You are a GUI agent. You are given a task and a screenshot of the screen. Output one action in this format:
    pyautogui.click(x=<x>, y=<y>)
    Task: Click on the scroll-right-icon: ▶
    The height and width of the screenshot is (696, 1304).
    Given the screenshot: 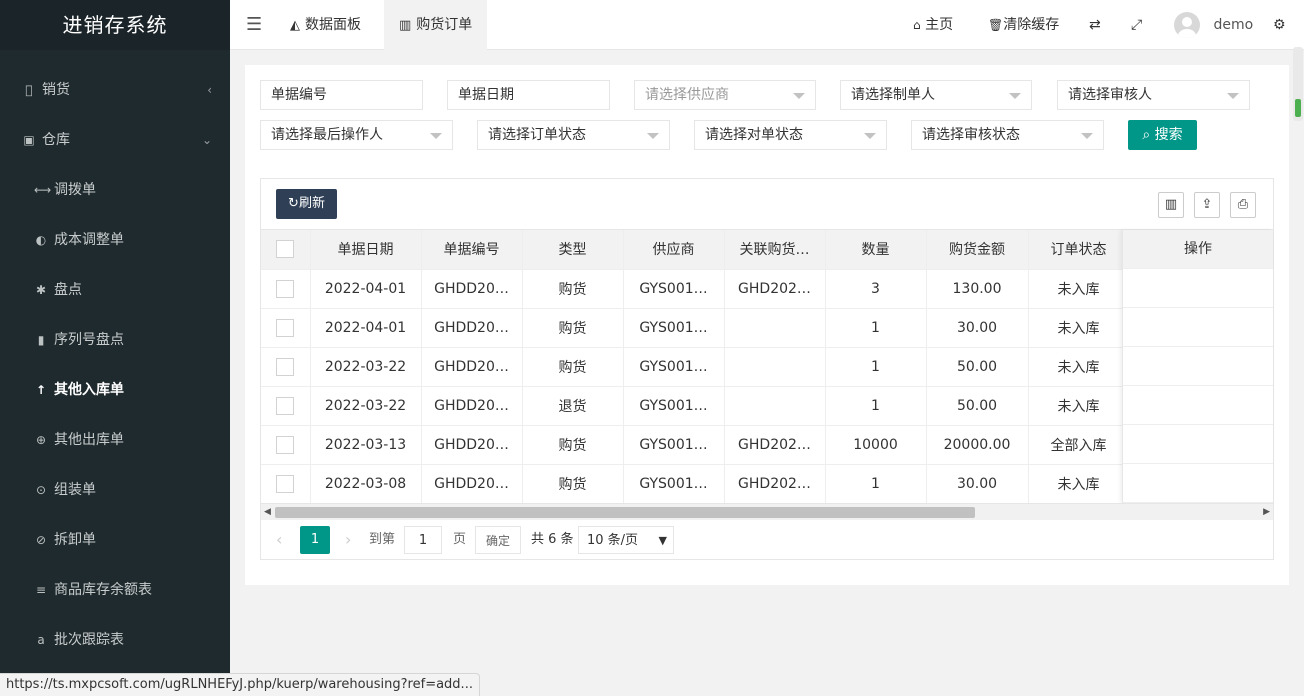 What is the action you would take?
    pyautogui.click(x=1266, y=512)
    